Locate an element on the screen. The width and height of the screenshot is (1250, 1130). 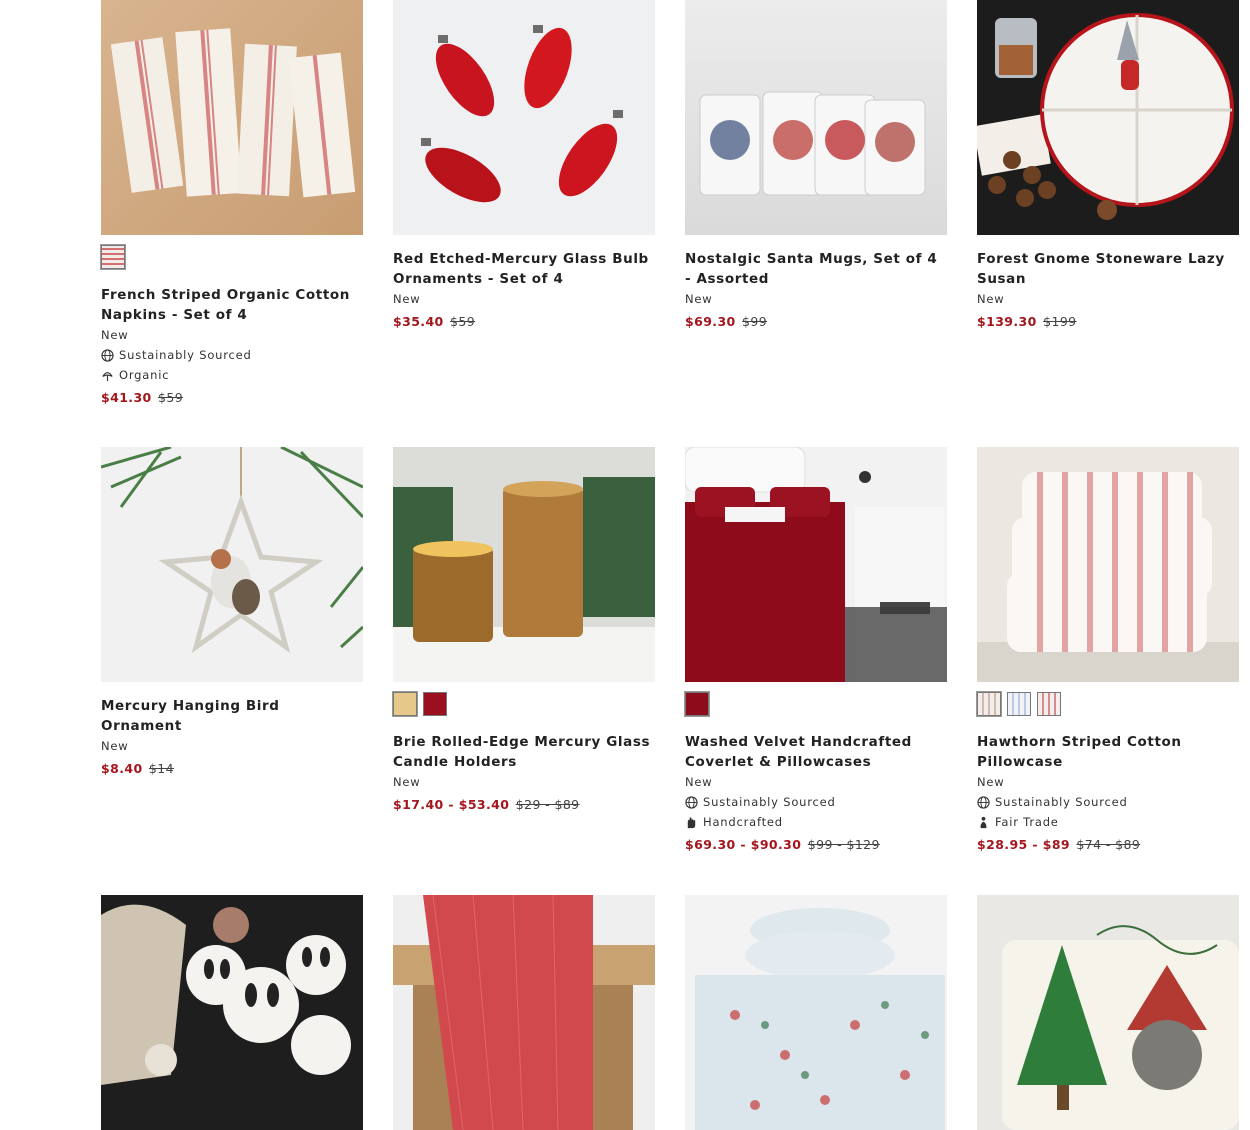
product-title: Hawthorn Striped Cotton Pillowcase is located at coordinates (1108, 752).